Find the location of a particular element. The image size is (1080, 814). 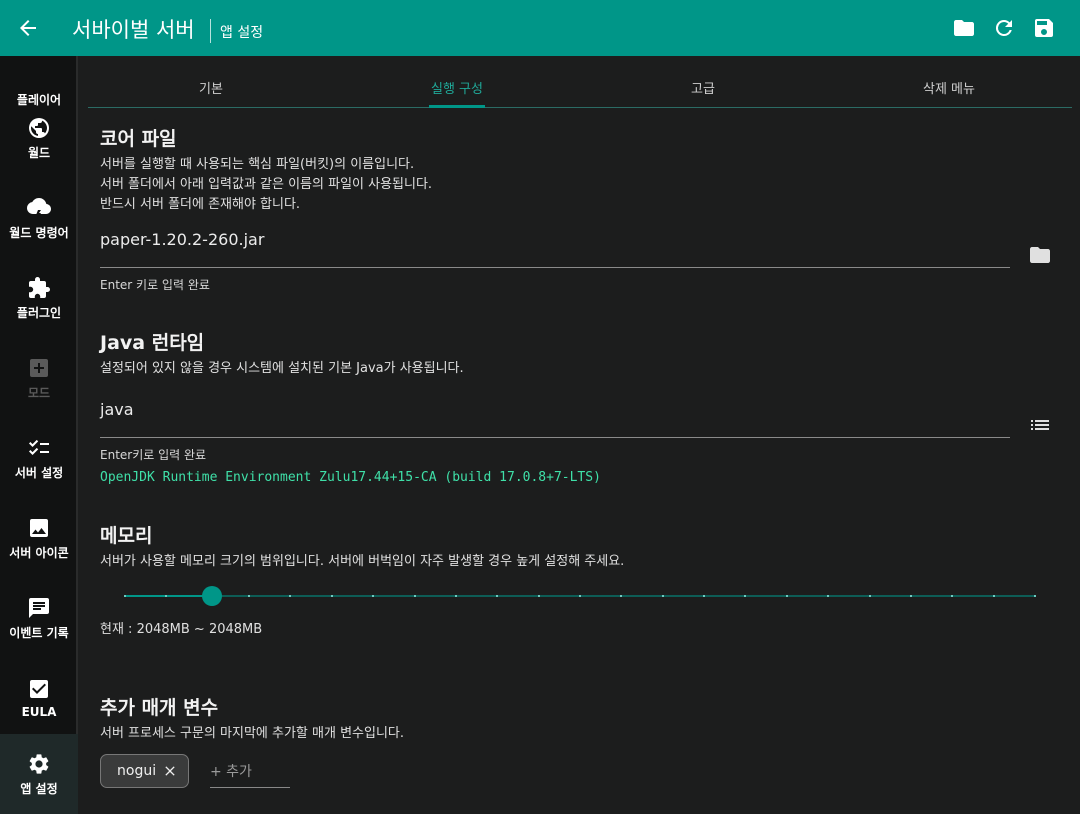

image-icon is located at coordinates (39, 528).